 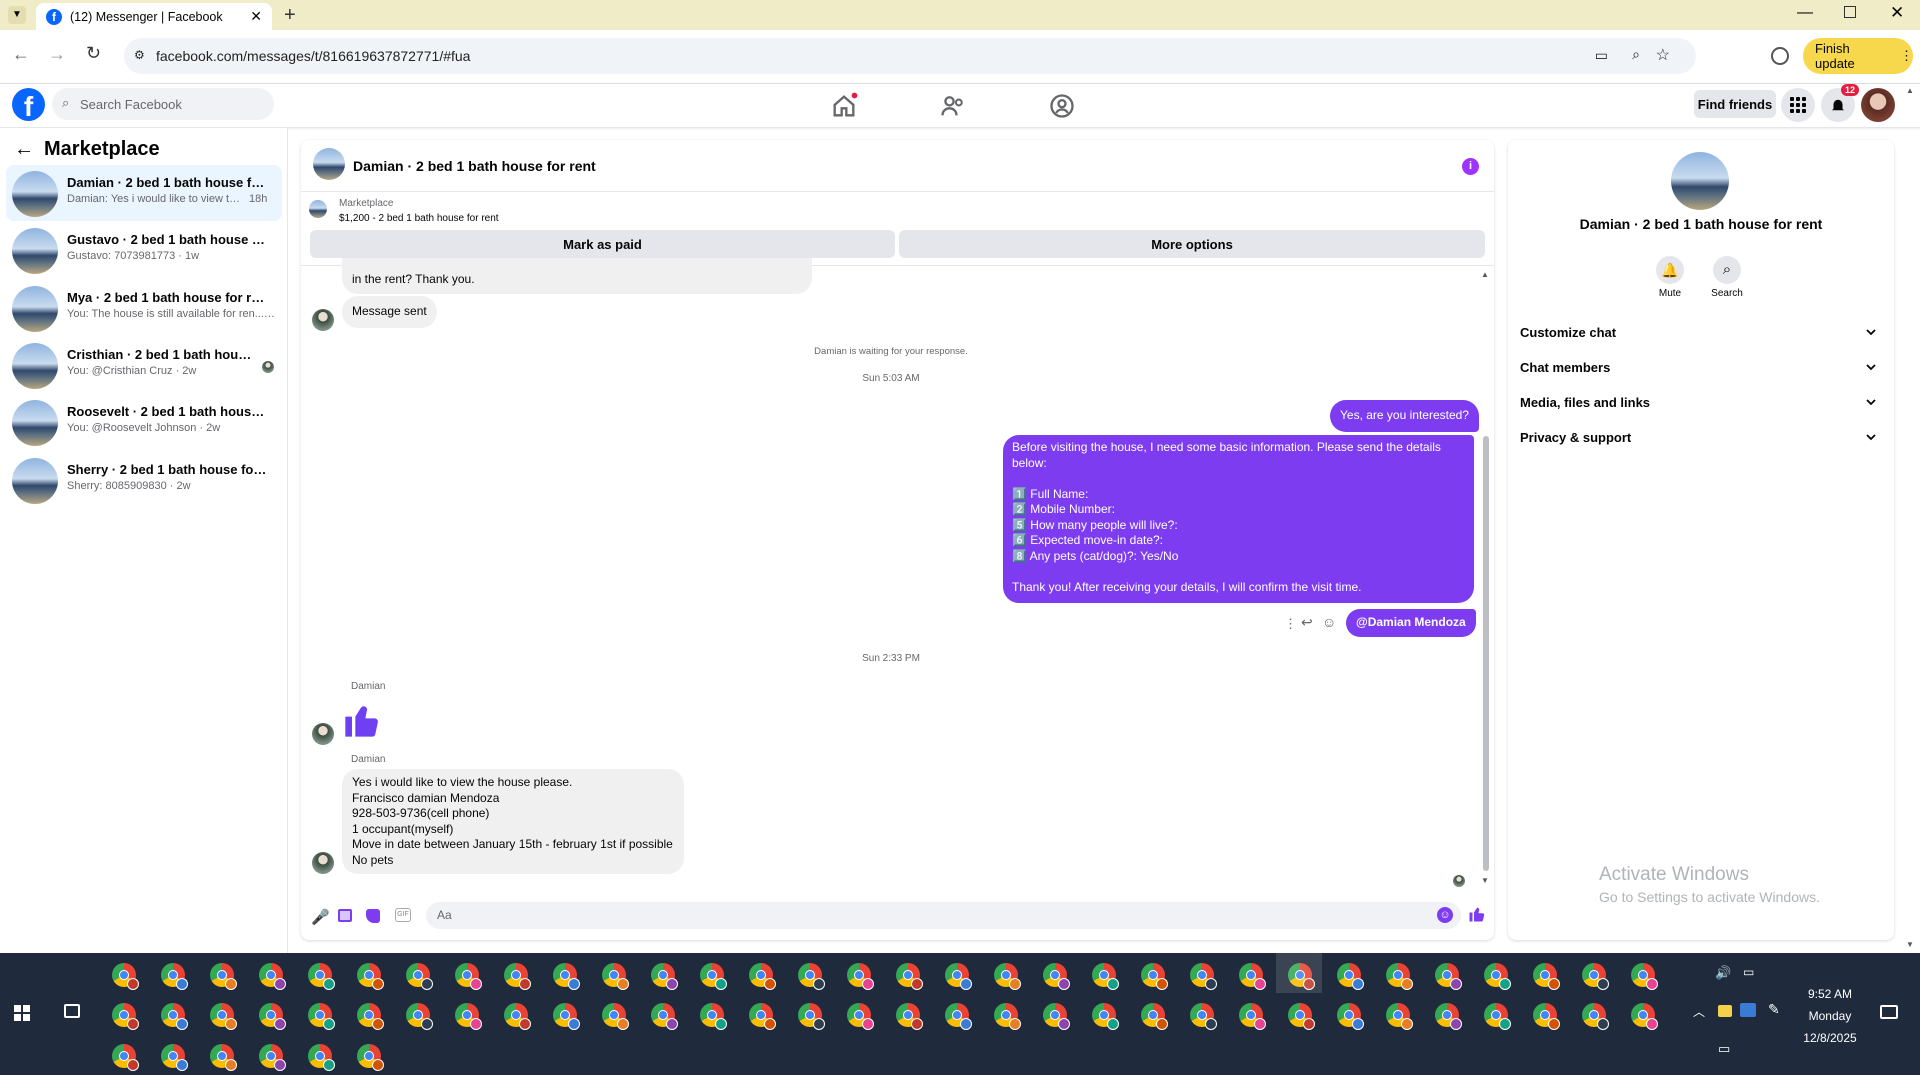 What do you see at coordinates (1910, 90) in the screenshot?
I see `page-scroll-up-icon: ▲` at bounding box center [1910, 90].